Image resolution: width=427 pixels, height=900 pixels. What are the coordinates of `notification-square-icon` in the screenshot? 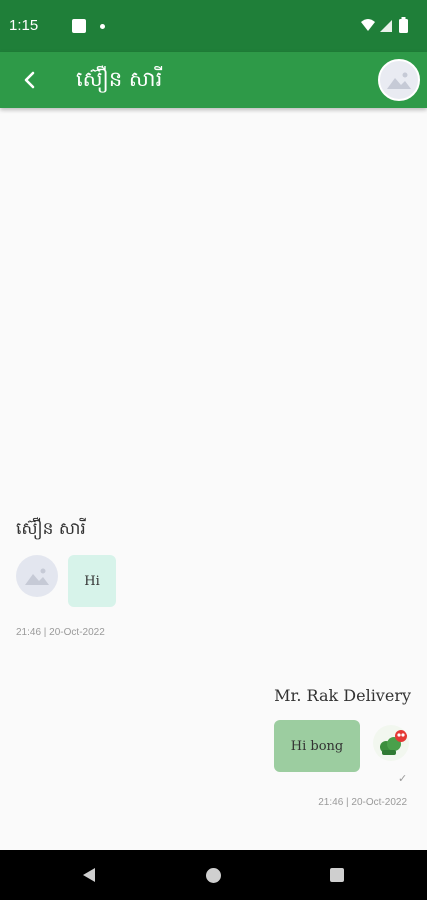 It's located at (79, 26).